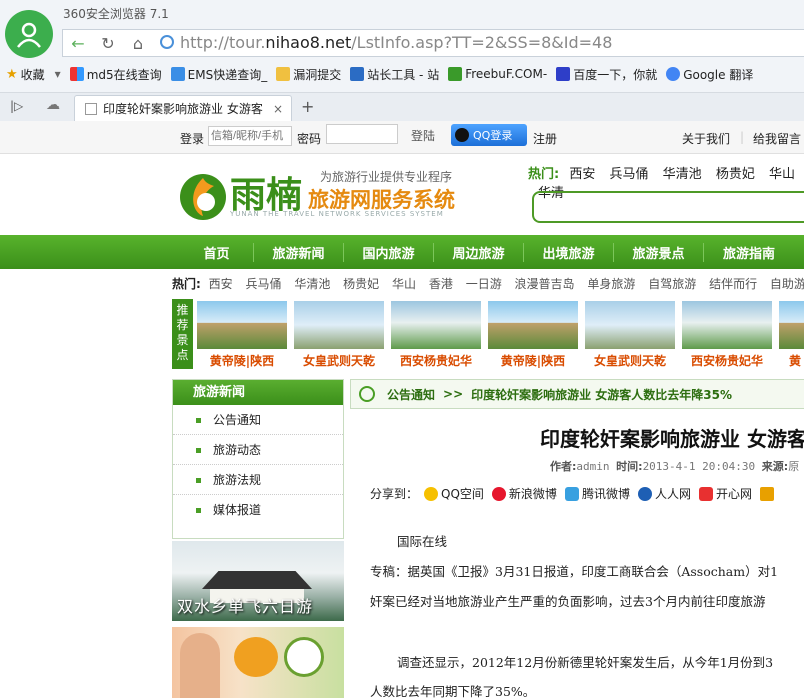 The width and height of the screenshot is (804, 698). I want to click on nav-scenic: 旅游景点, so click(659, 252).